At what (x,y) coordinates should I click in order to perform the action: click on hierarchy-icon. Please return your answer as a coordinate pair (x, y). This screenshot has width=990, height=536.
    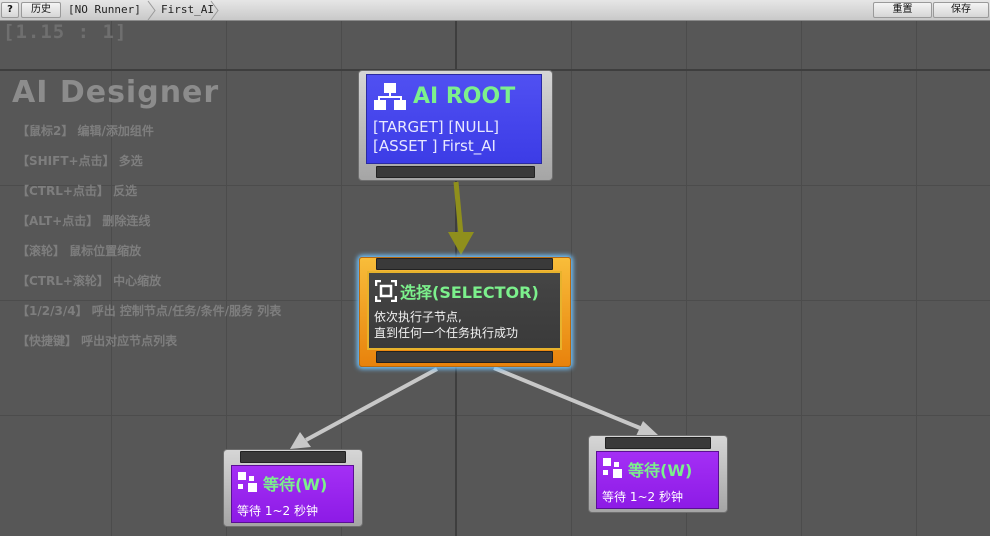
    Looking at the image, I should click on (390, 96).